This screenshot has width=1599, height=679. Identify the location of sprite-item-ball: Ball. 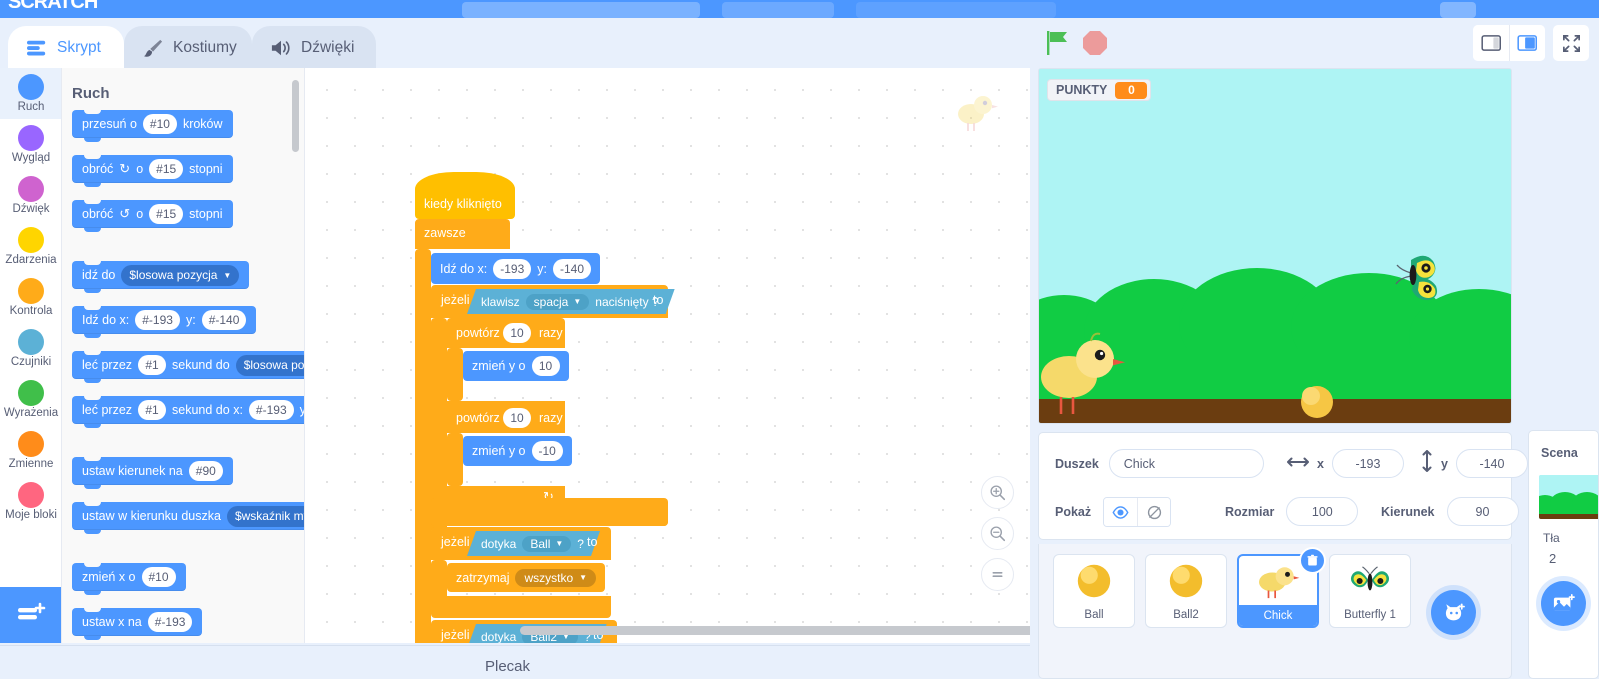
(1094, 591).